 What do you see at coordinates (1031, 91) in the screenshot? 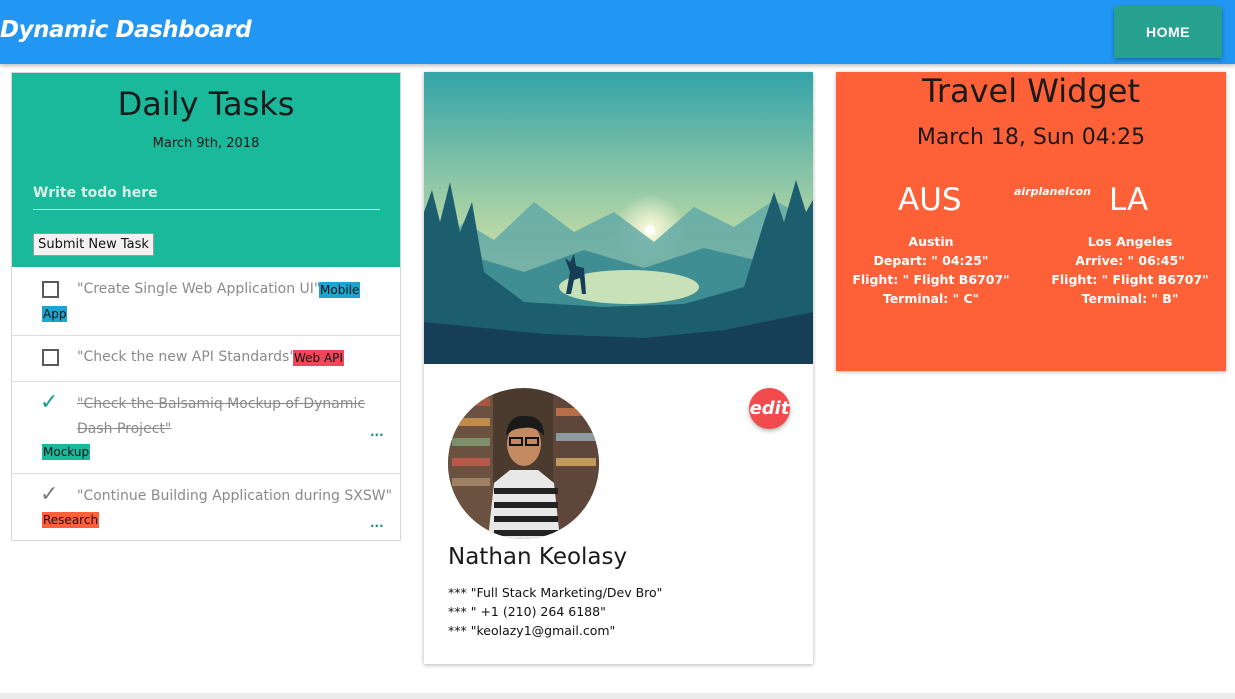
I see `travel-widget-title: Travel Widget` at bounding box center [1031, 91].